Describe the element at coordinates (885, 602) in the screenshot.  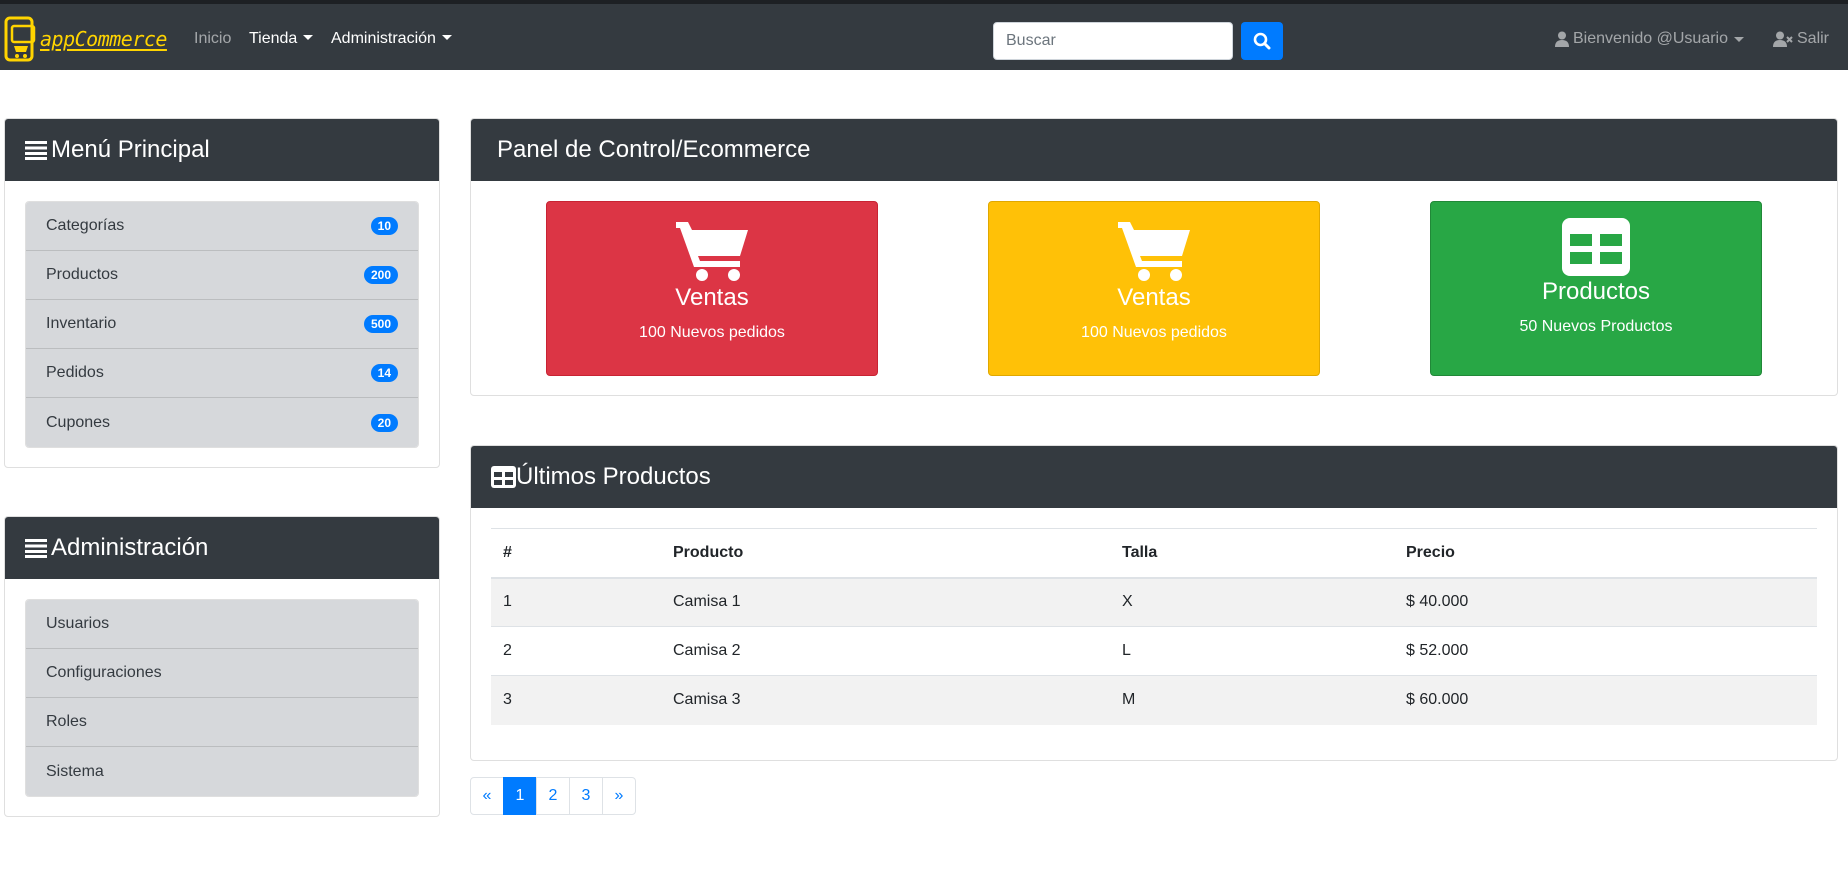
I see `cell-producto: Camisa 1` at that location.